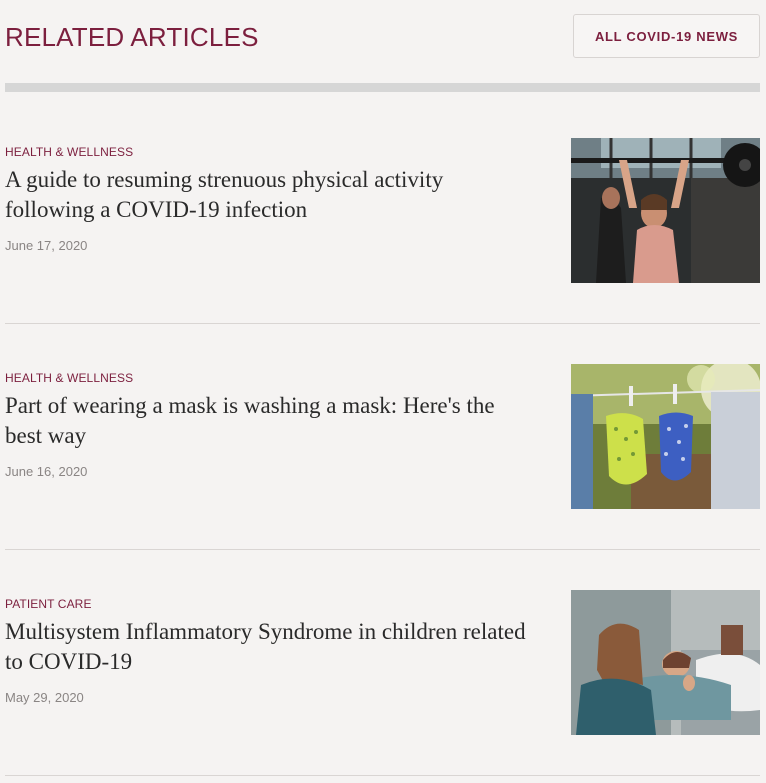  What do you see at coordinates (48, 604) in the screenshot?
I see `article-category: PATIENT CARE` at bounding box center [48, 604].